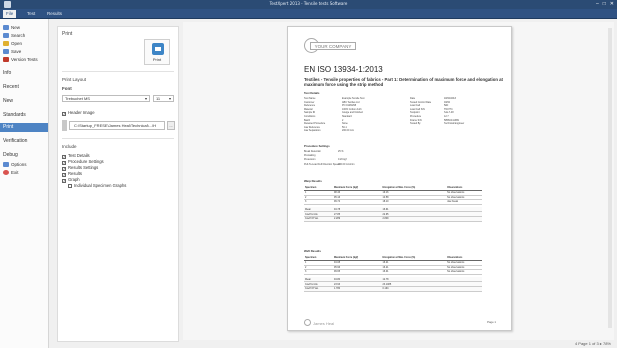  Describe the element at coordinates (54, 14) in the screenshot. I see `tab-results: Results` at that location.